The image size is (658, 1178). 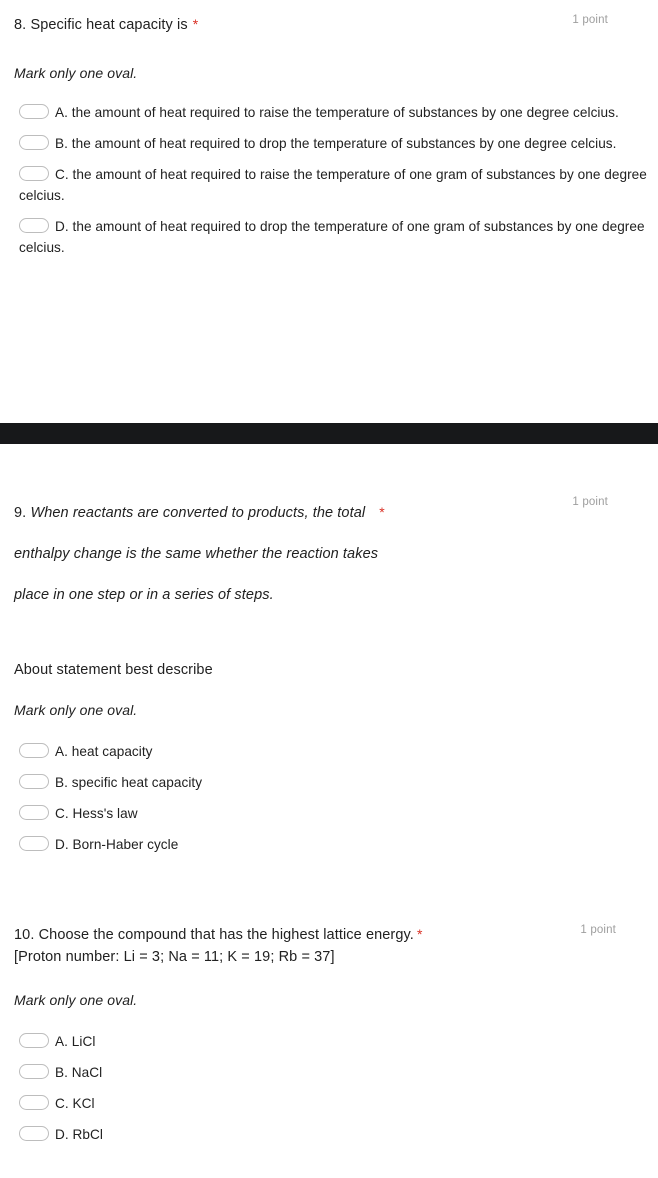 What do you see at coordinates (104, 751) in the screenshot?
I see `option-label: A. heat capacity` at bounding box center [104, 751].